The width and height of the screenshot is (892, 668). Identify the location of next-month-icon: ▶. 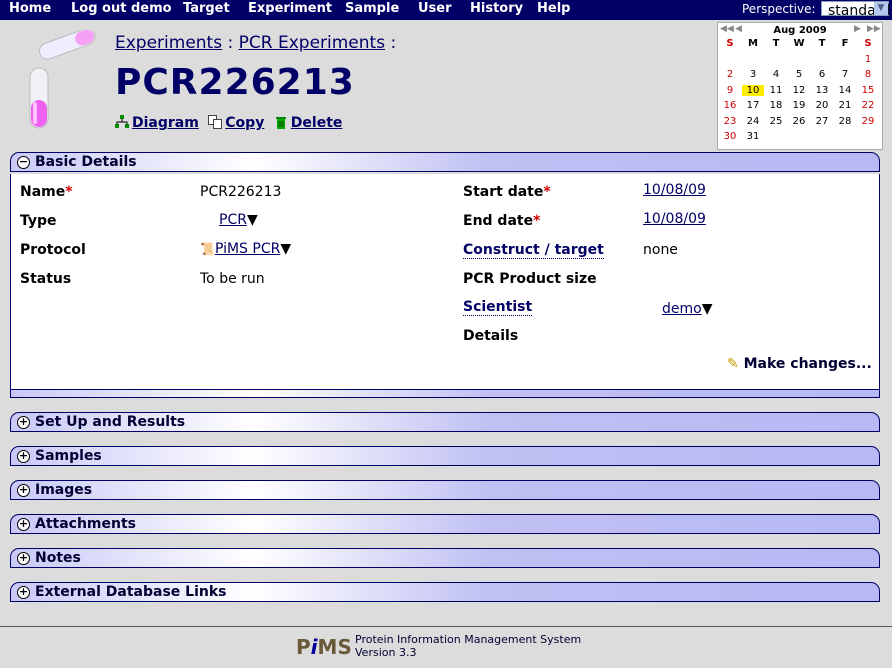
(857, 29).